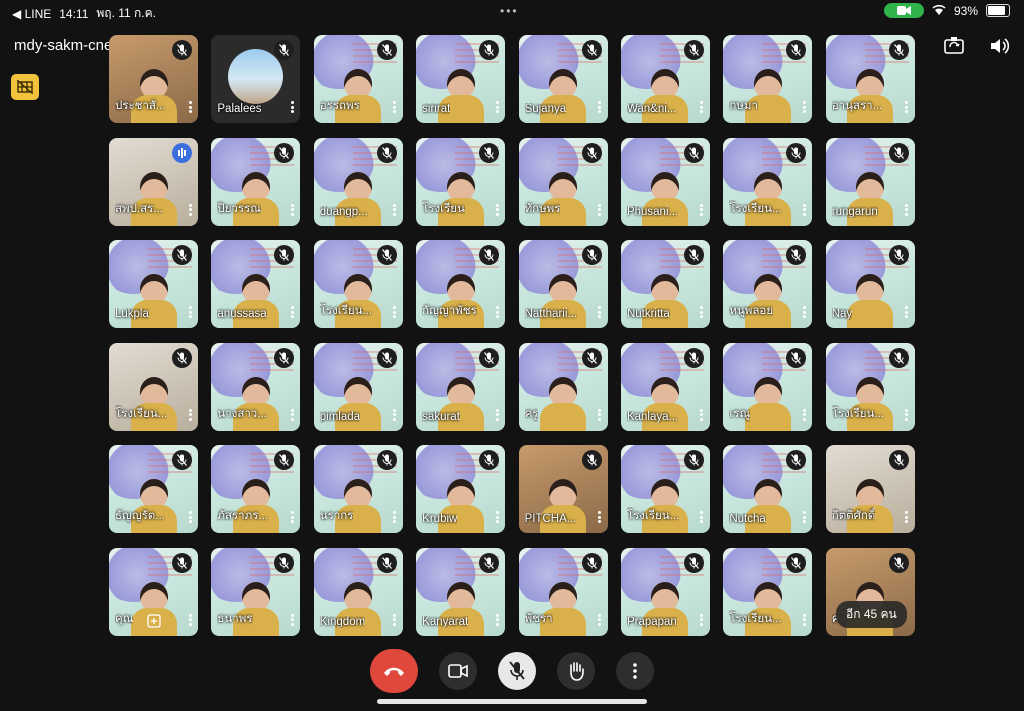 The width and height of the screenshot is (1024, 711). What do you see at coordinates (517, 671) in the screenshot?
I see `microphone-button` at bounding box center [517, 671].